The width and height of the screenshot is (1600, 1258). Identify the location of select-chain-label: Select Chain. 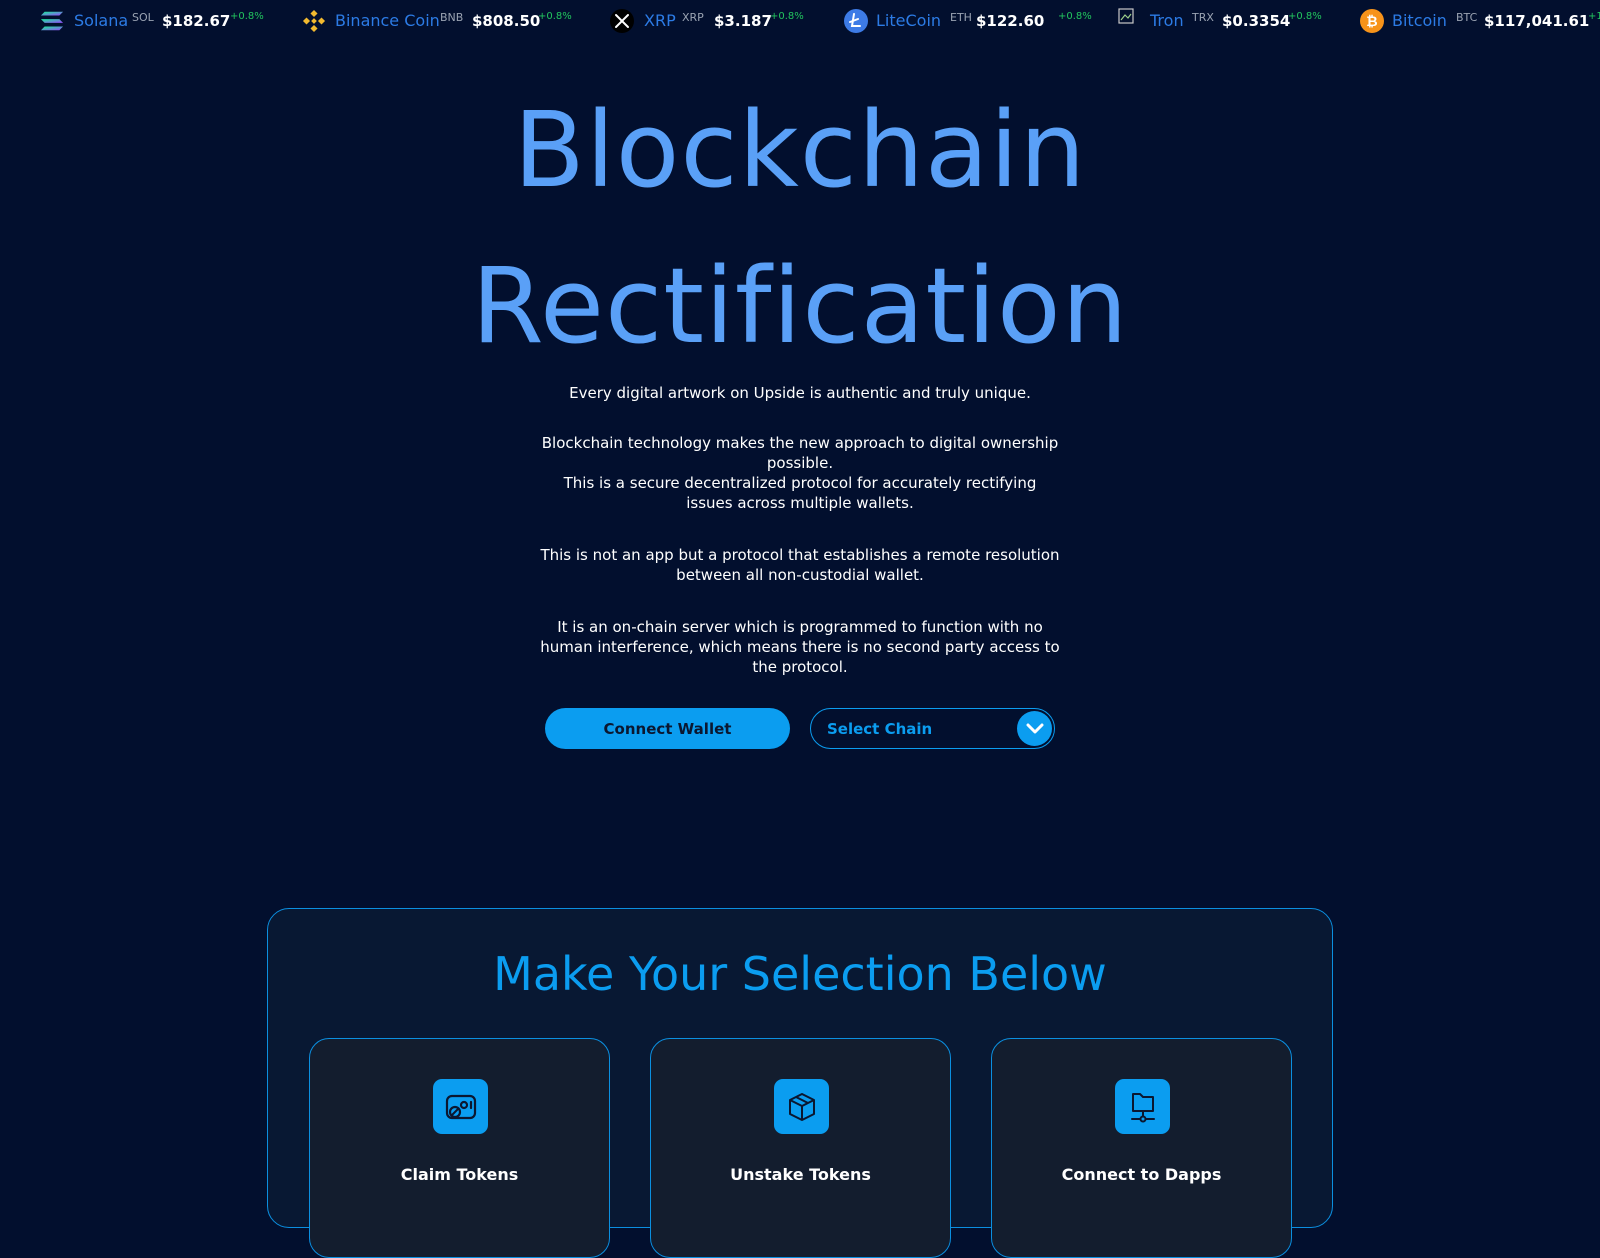
(880, 728).